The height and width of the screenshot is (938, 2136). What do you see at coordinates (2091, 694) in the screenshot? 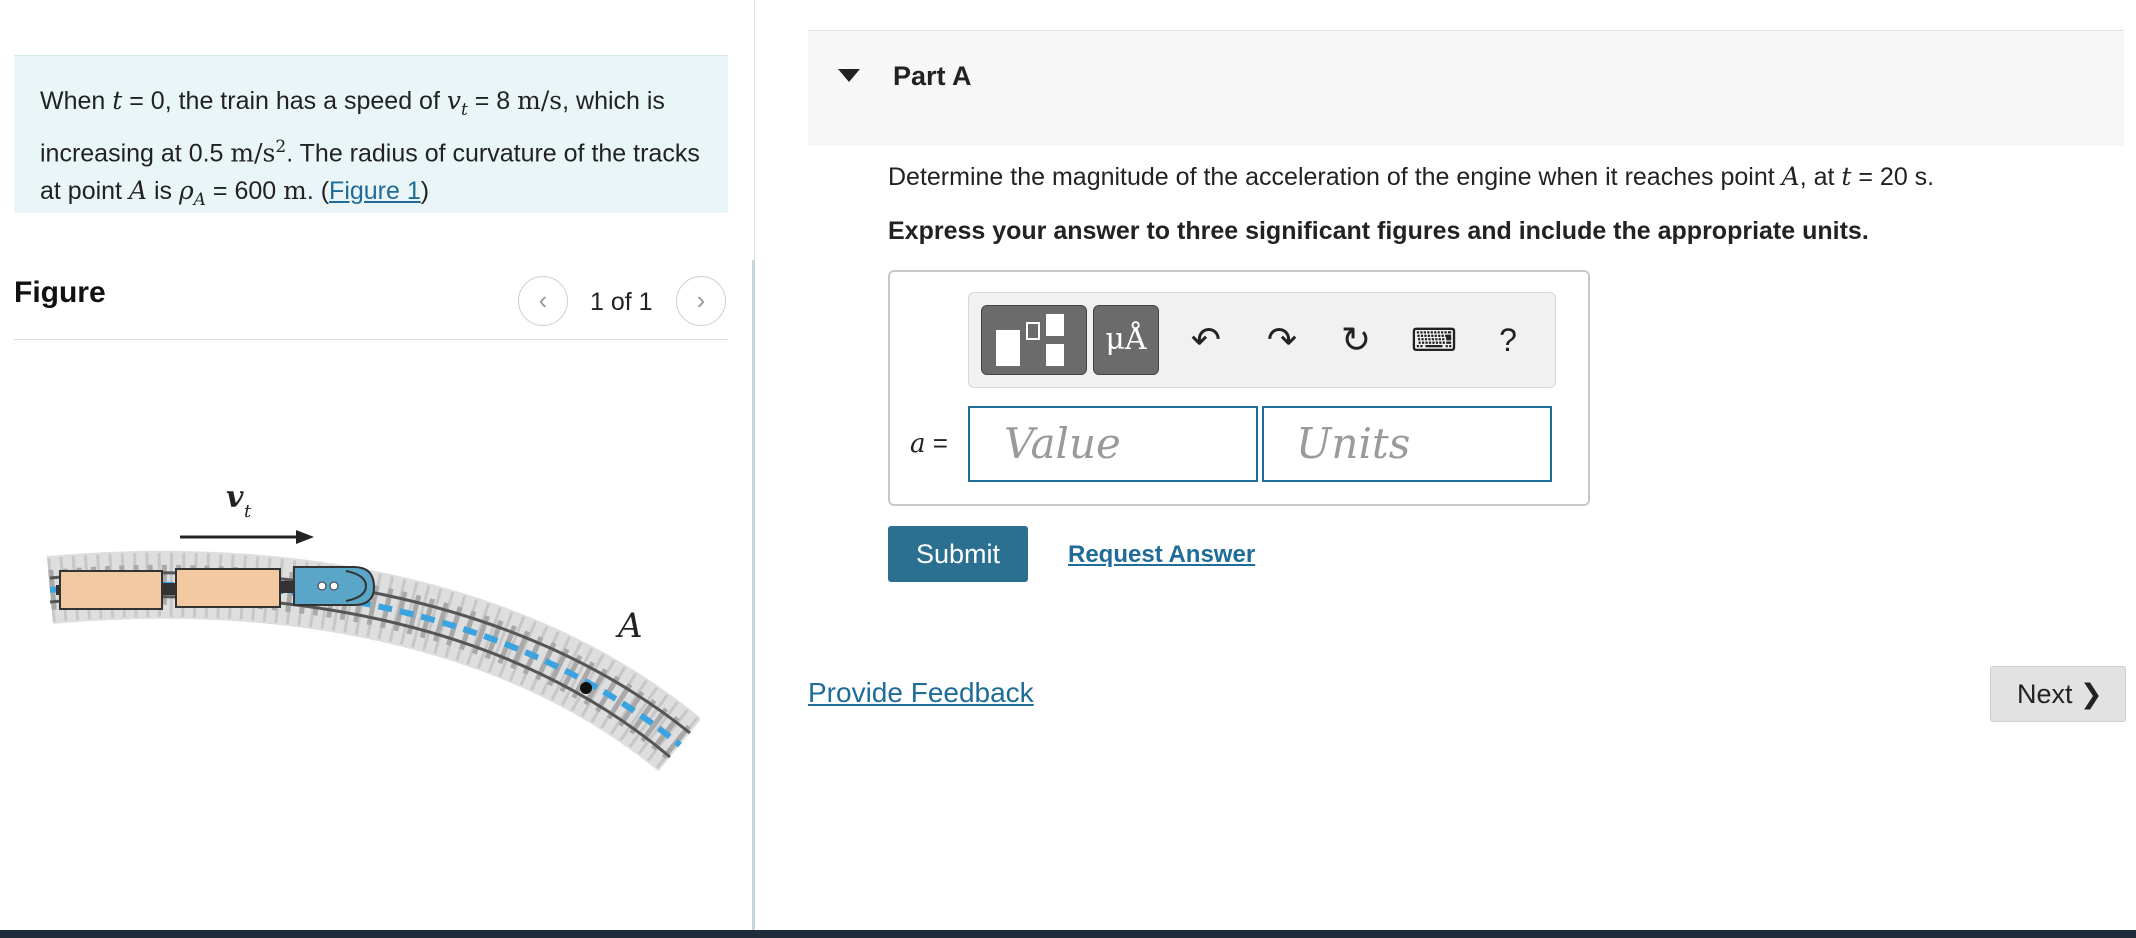
I see `chevron-right-icon: ❯` at bounding box center [2091, 694].